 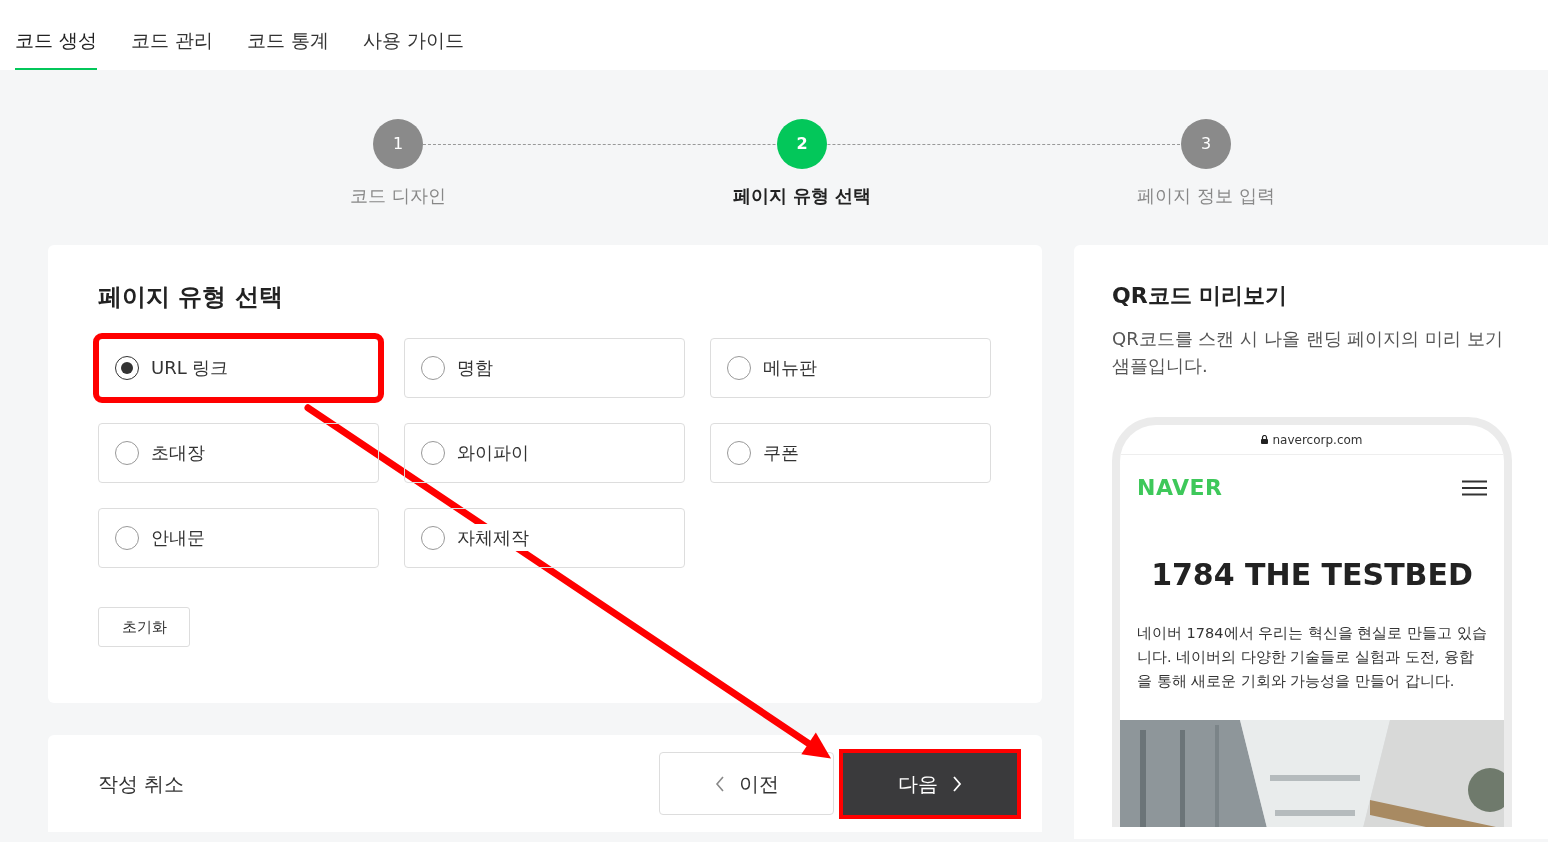 I want to click on url-text: navercorp.com, so click(x=1317, y=440).